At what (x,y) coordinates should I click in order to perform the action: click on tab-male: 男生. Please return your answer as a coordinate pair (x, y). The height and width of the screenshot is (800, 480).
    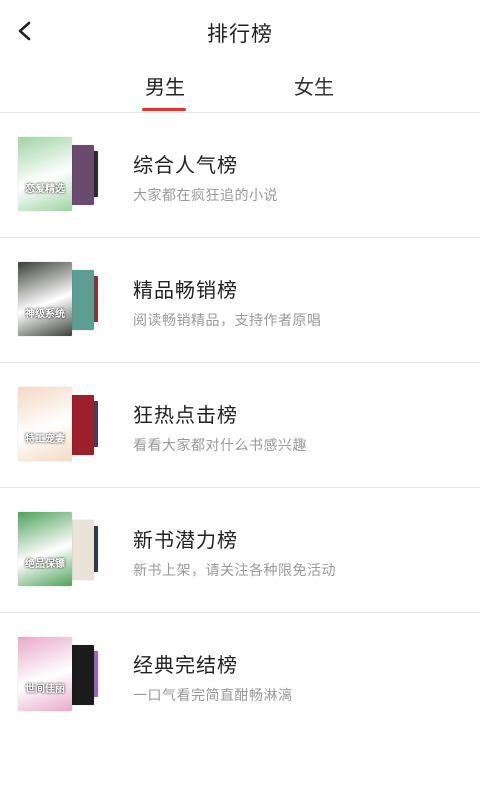
    Looking at the image, I should click on (165, 92).